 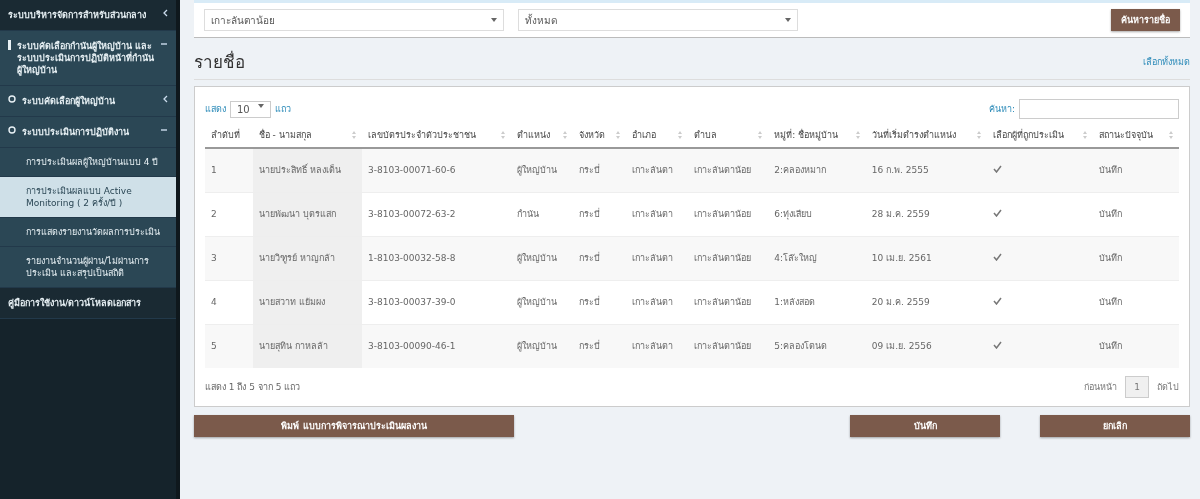 What do you see at coordinates (88, 132) in the screenshot?
I see `sidebar-item: ระบบประเมินการปฏิบัติงาน` at bounding box center [88, 132].